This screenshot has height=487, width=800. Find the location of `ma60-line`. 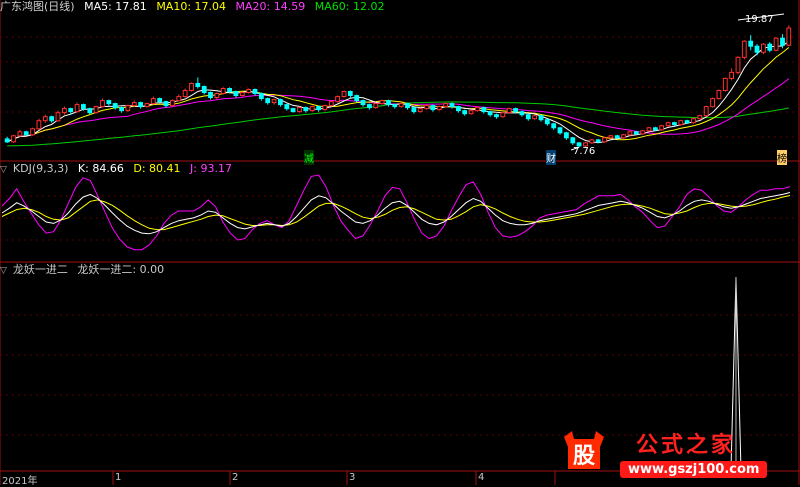

ma60-line is located at coordinates (398, 124).